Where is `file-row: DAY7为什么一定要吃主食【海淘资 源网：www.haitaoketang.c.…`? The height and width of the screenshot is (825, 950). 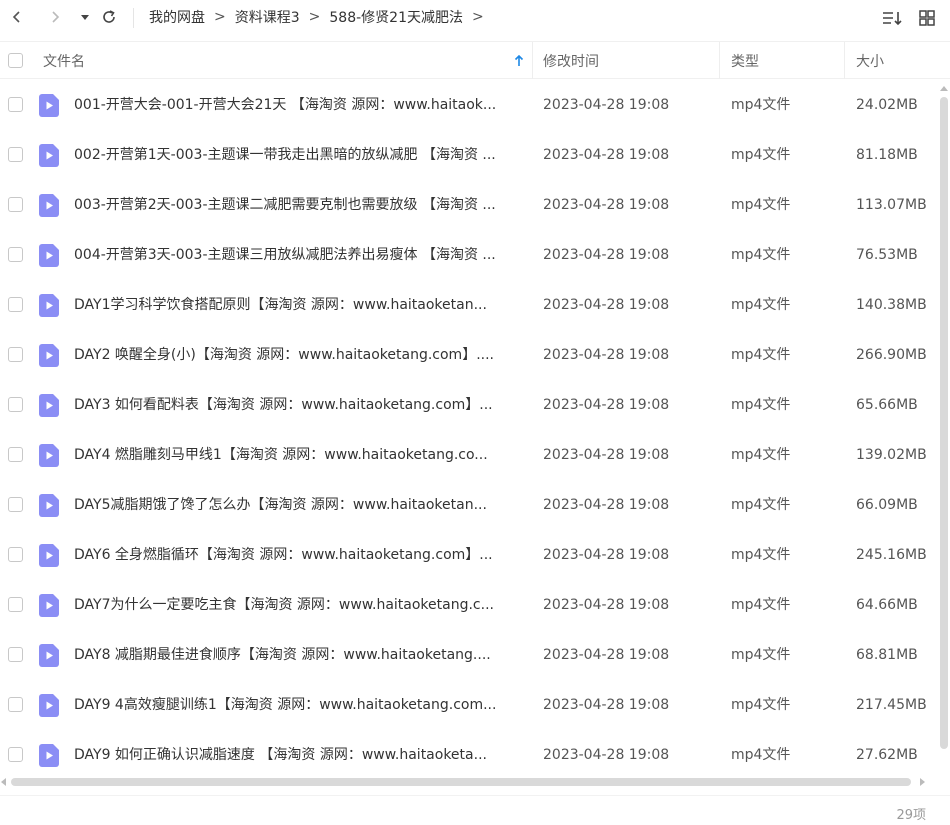
file-row: DAY7为什么一定要吃主食【海淘资 源网：www.haitaoketang.c.… is located at coordinates (468, 605).